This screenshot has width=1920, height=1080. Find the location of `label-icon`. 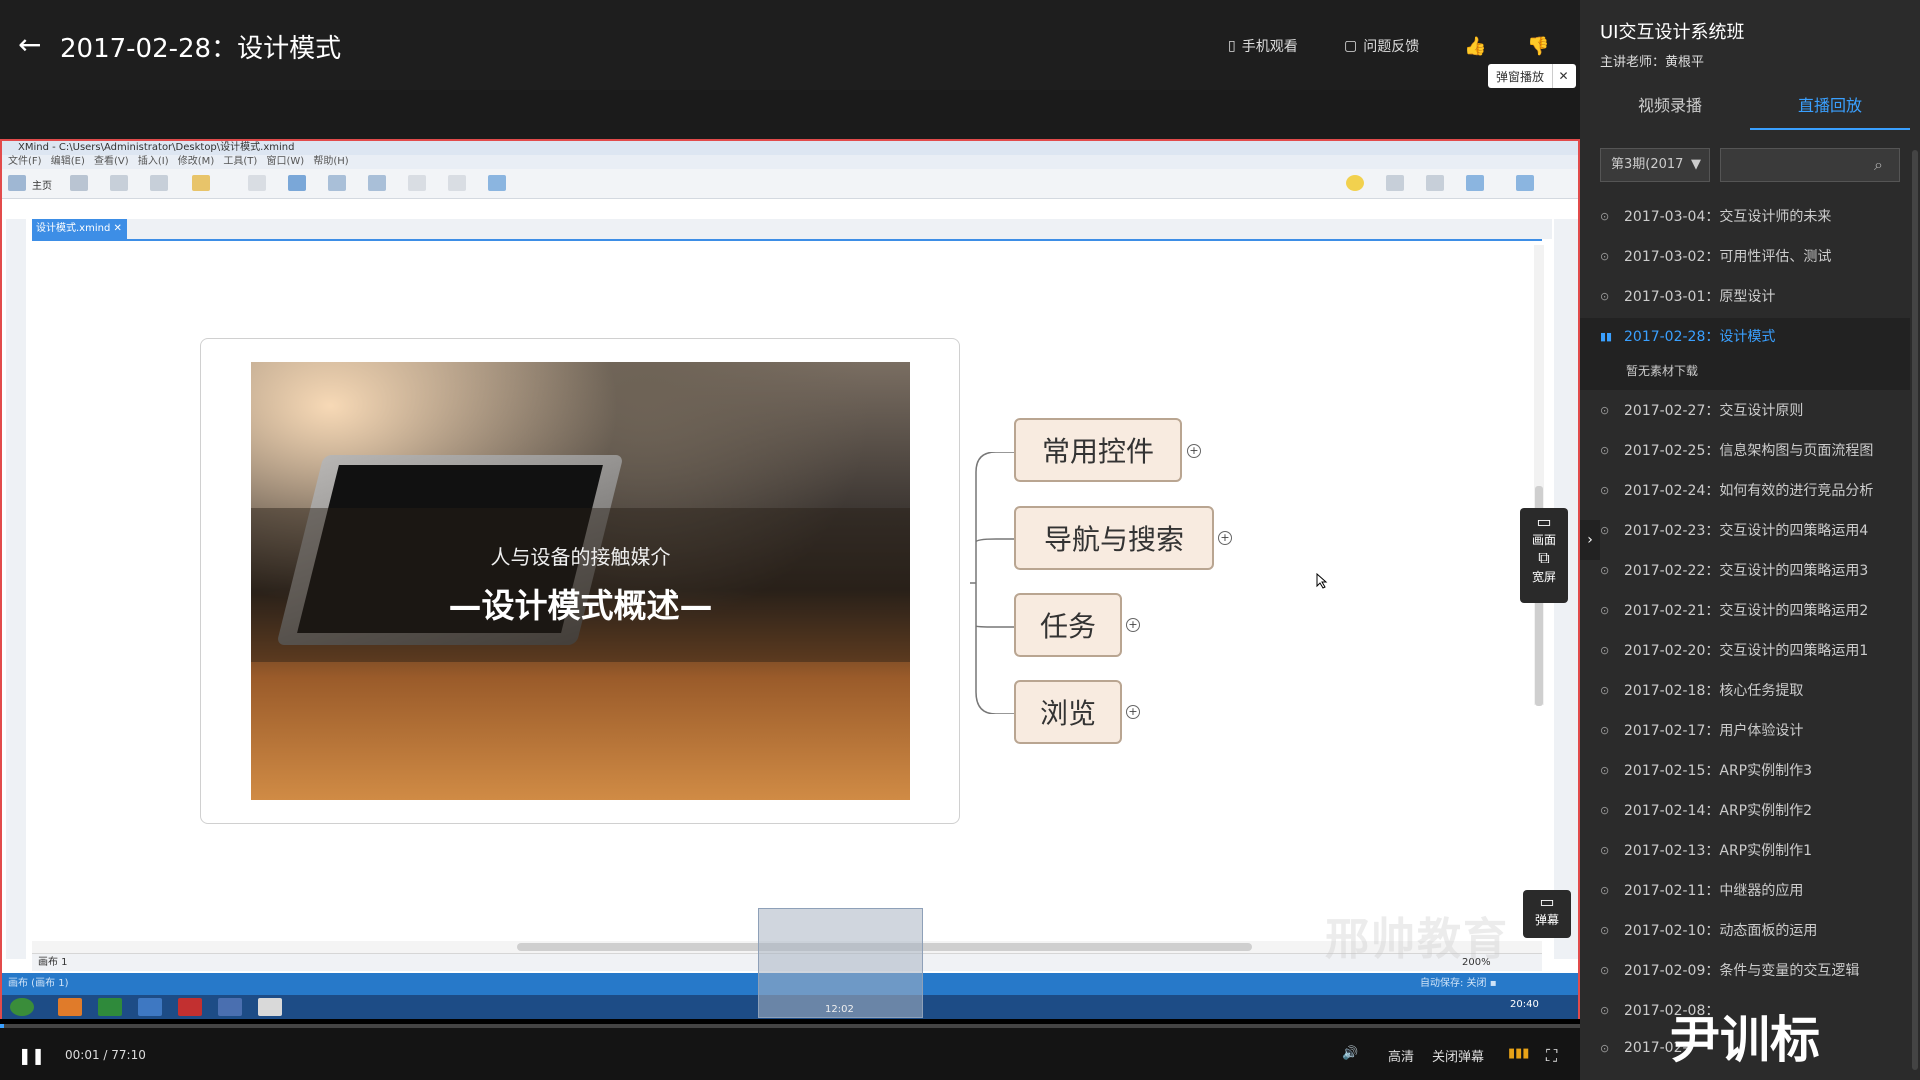

label-icon is located at coordinates (457, 183).